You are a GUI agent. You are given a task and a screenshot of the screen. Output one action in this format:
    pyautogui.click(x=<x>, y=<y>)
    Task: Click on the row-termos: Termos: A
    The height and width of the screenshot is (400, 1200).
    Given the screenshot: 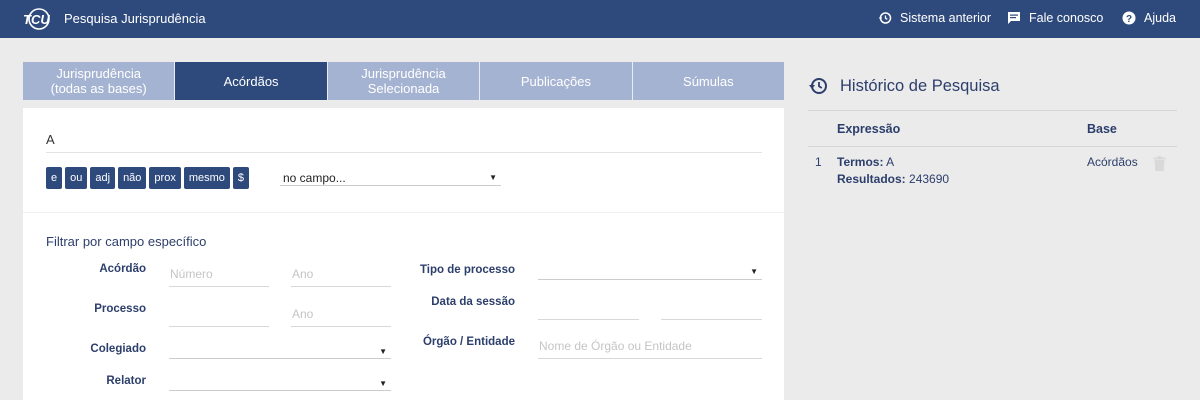 What is the action you would take?
    pyautogui.click(x=865, y=162)
    